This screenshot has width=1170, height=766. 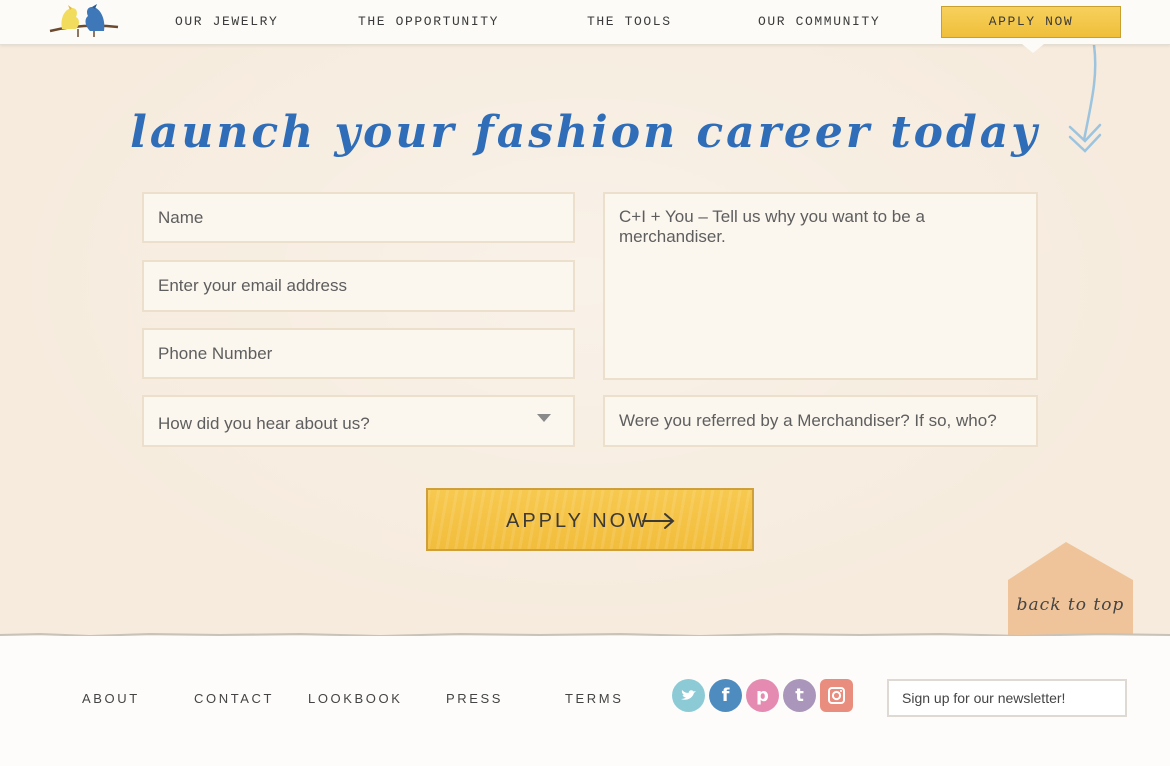 I want to click on nav-the-tools: THE TOOLS, so click(x=629, y=21).